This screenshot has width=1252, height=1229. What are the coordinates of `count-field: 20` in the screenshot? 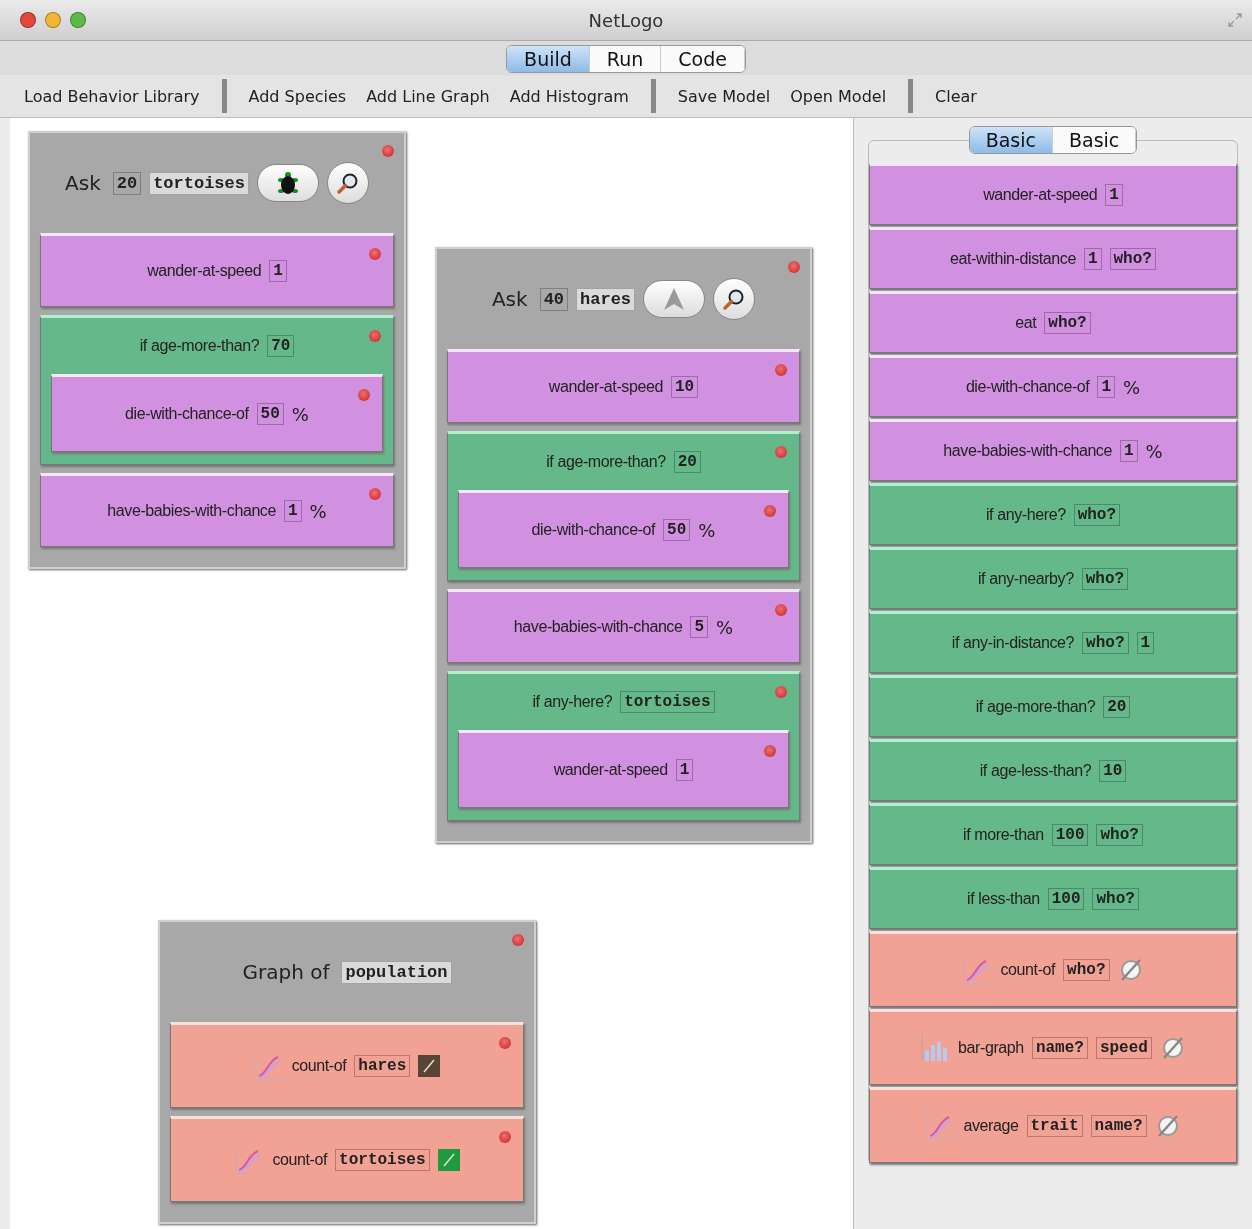 It's located at (127, 183).